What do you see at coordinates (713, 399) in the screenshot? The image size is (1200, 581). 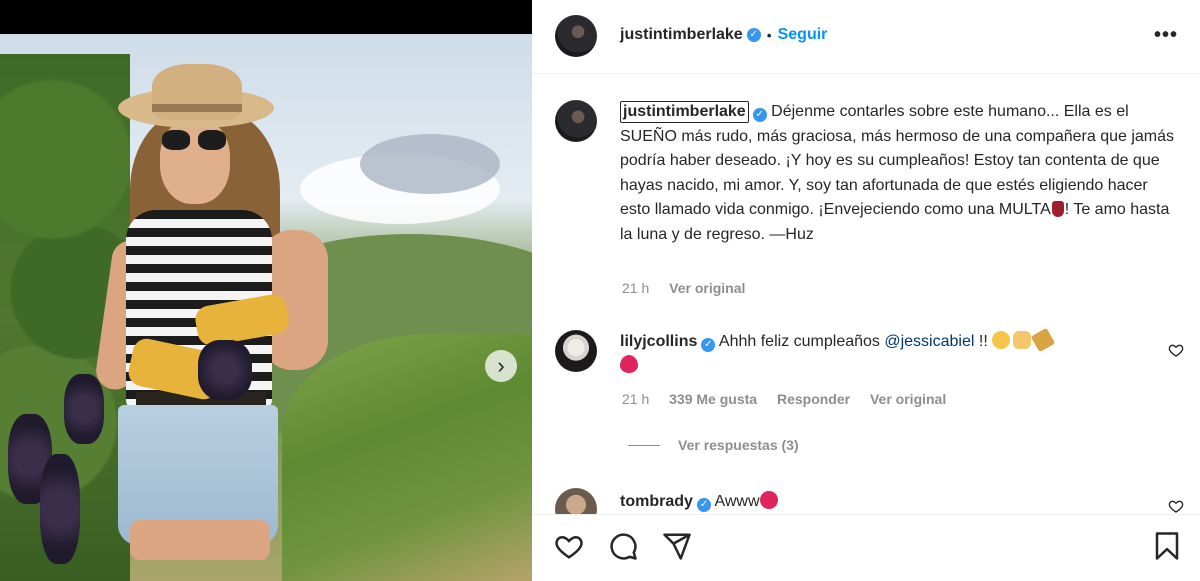 I see `comment-likes: 339 Me gusta` at bounding box center [713, 399].